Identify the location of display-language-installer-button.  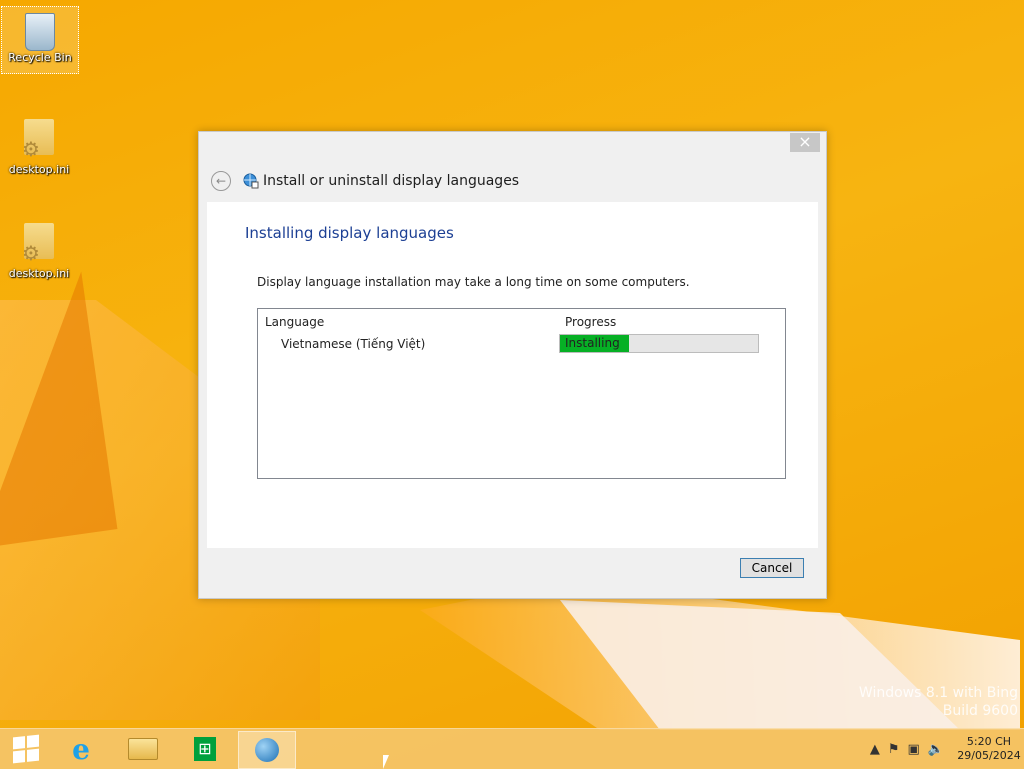
(267, 750).